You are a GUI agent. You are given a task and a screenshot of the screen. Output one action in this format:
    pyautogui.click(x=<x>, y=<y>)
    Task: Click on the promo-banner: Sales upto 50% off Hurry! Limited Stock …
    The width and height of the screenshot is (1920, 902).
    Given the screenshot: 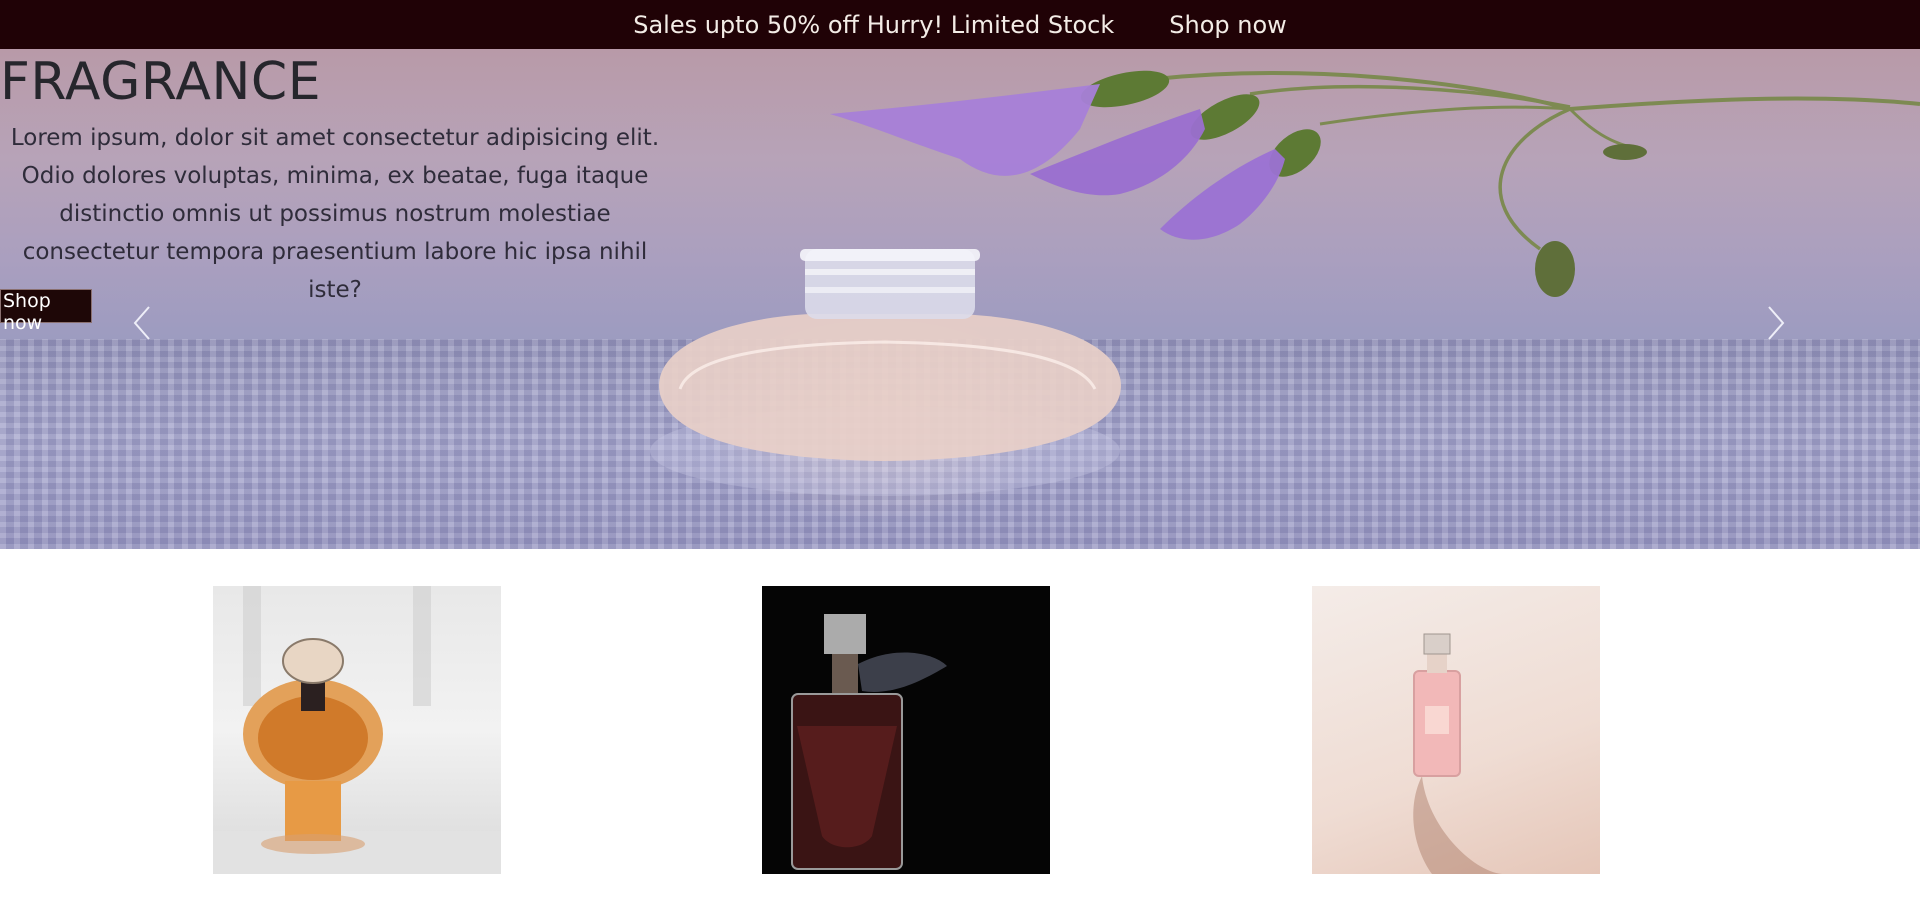 What is the action you would take?
    pyautogui.click(x=960, y=24)
    